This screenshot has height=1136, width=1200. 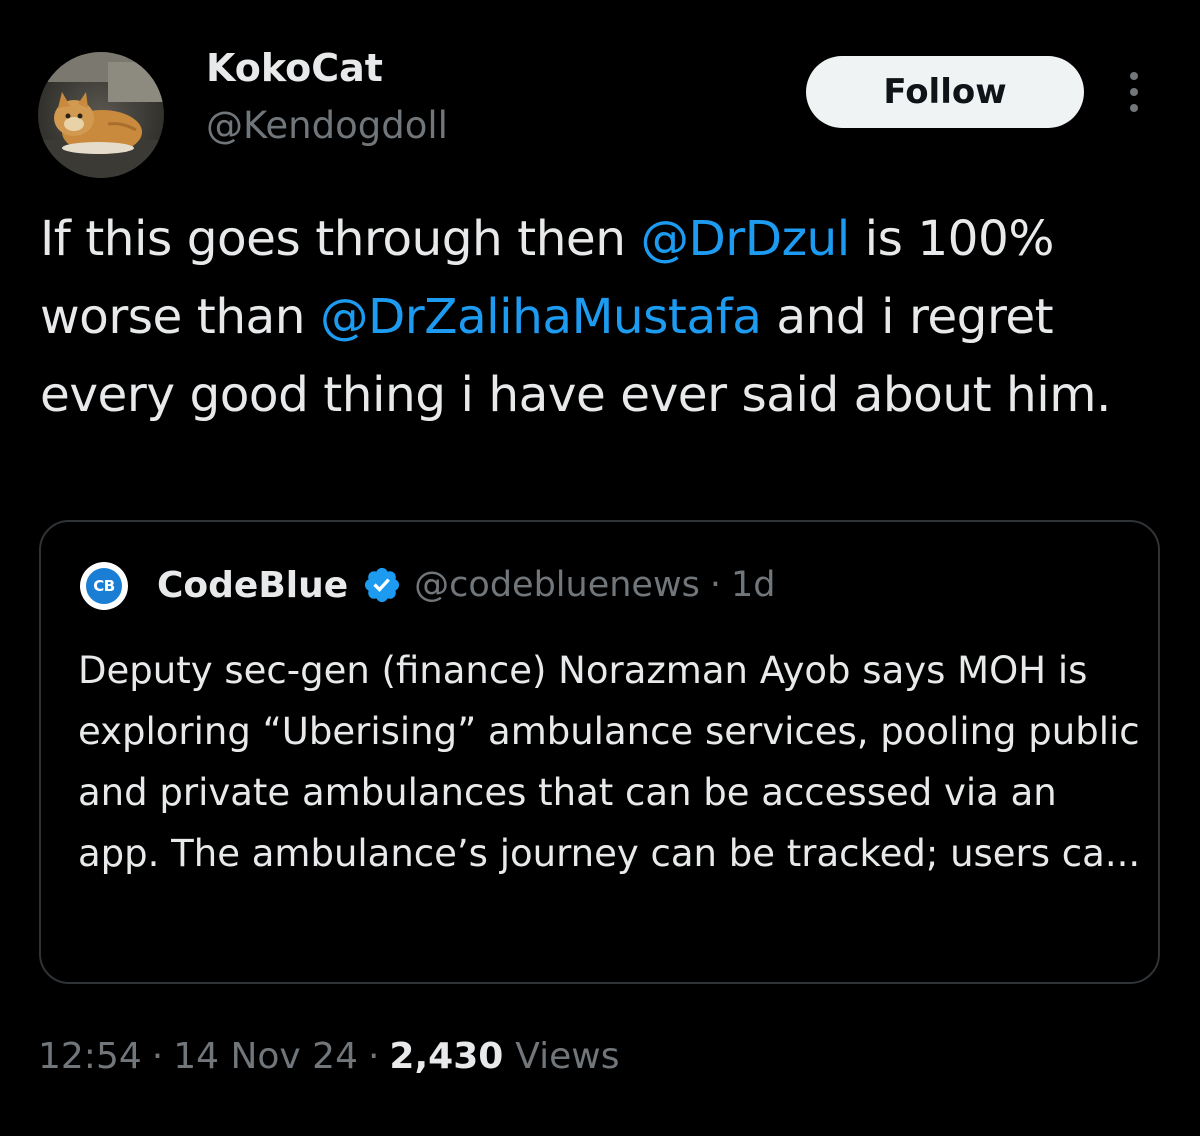 I want to click on mention-link: @DrZalihaMustafa, so click(x=541, y=317).